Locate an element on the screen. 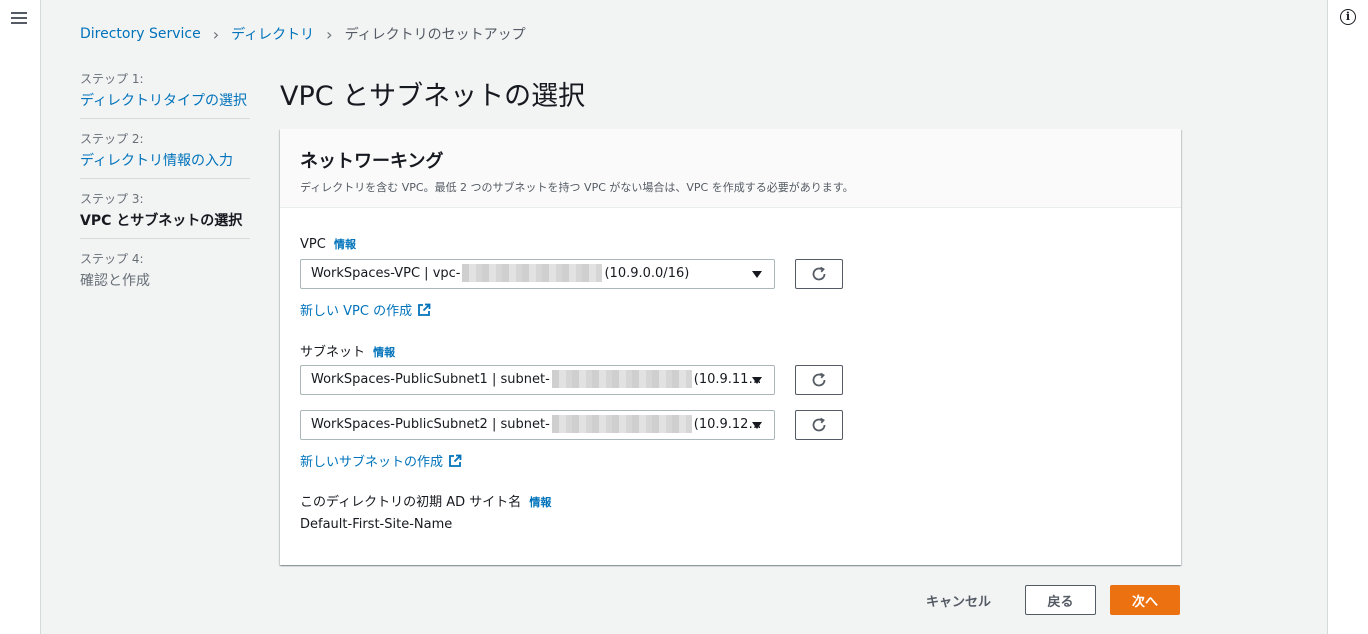 The height and width of the screenshot is (634, 1368). vpc-select: WorkSpaces-VPC | vpc- (10.9.0.0/16) is located at coordinates (537, 274).